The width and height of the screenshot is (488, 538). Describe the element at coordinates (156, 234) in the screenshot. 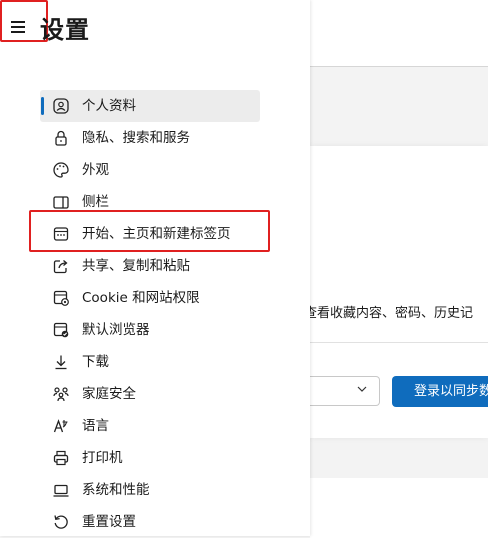

I see `sidebar-item-label: 开始、主页和新建标签页` at that location.